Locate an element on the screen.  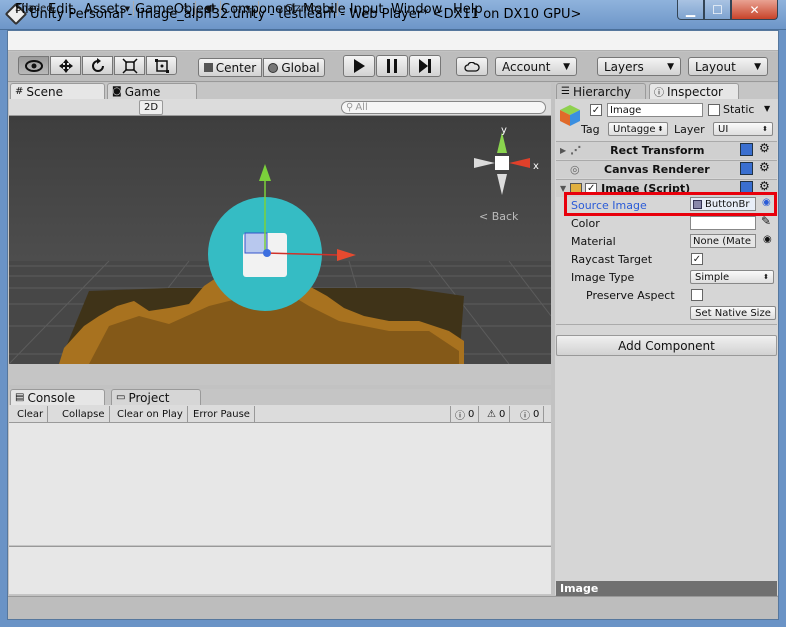
tab-hierarchy: ☰ Hierarchy is located at coordinates (601, 91).